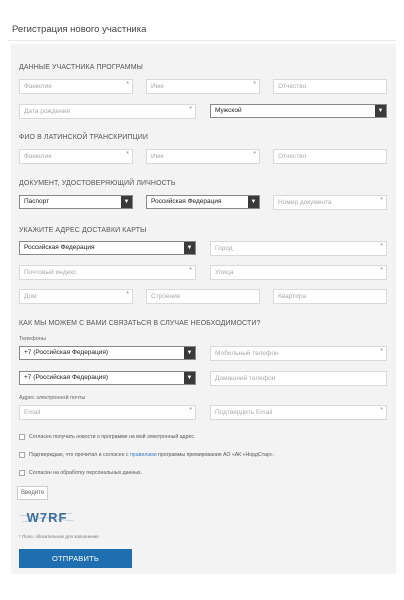 The image size is (404, 600). I want to click on address-country-select: Российская Федерация ▼, so click(107, 248).